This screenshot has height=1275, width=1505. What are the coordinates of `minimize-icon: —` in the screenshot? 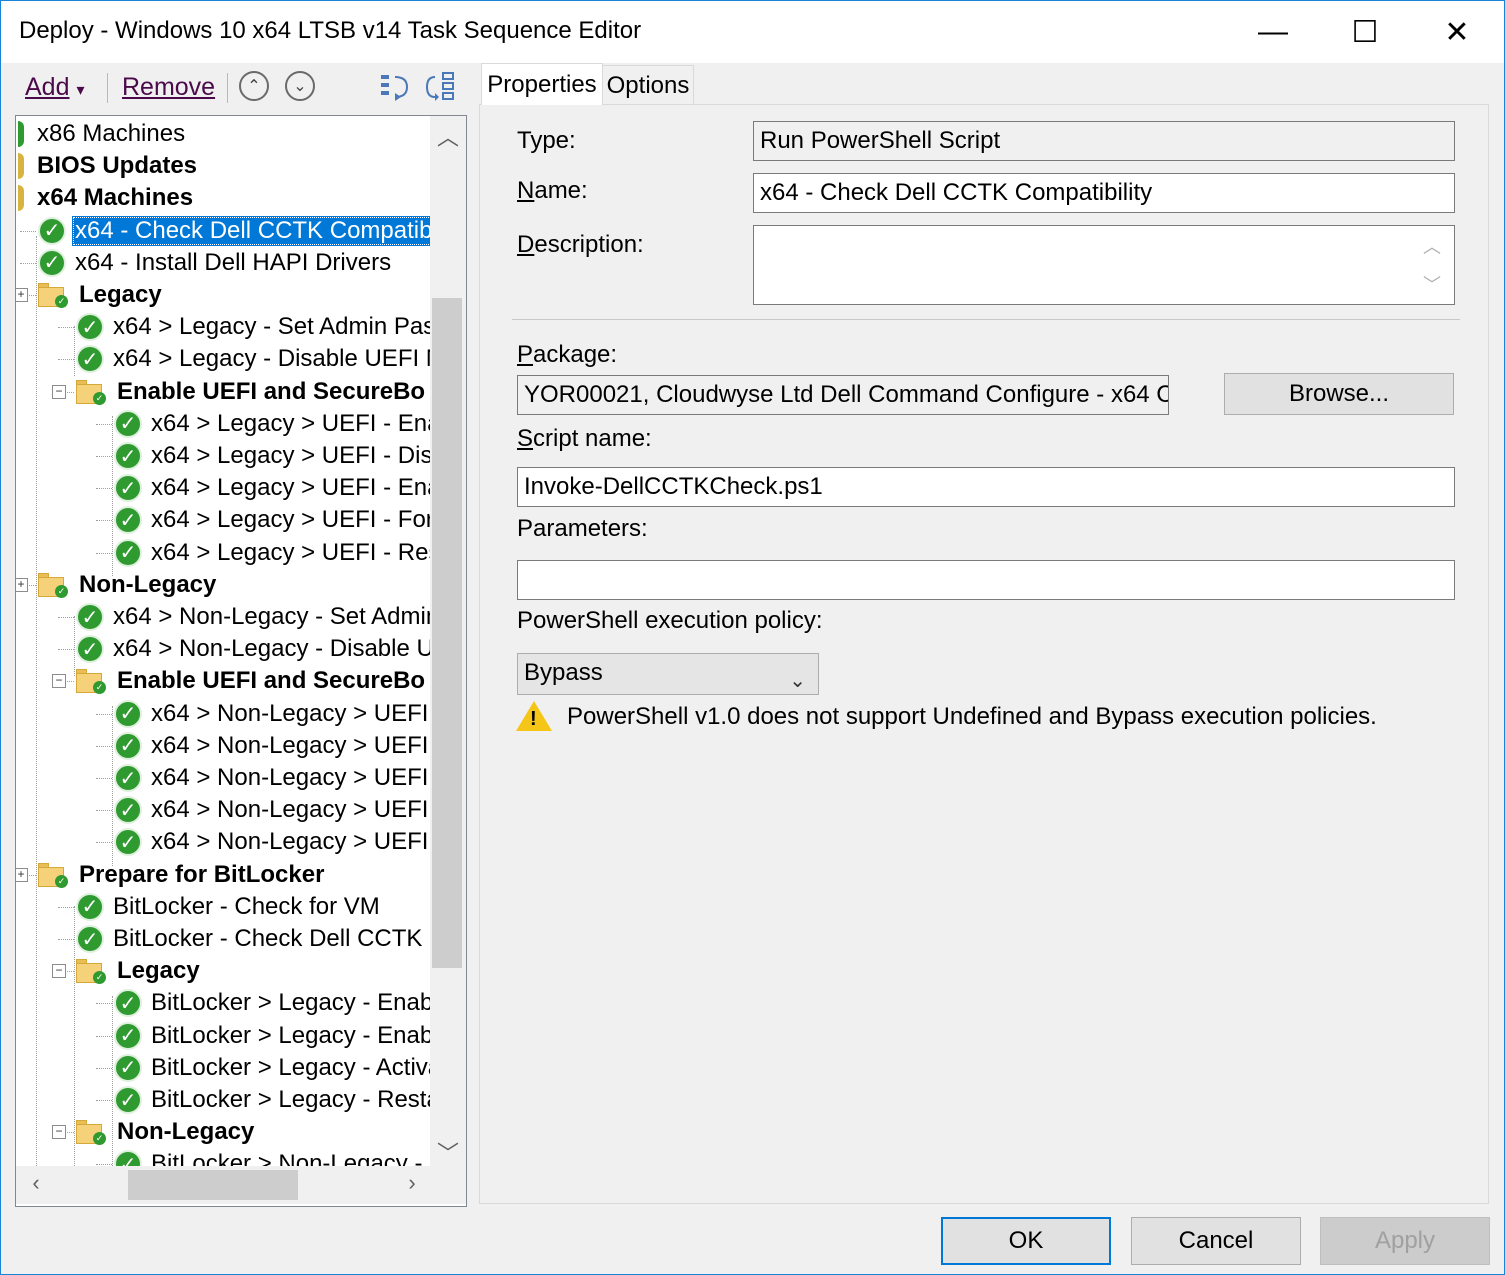 It's located at (1273, 31).